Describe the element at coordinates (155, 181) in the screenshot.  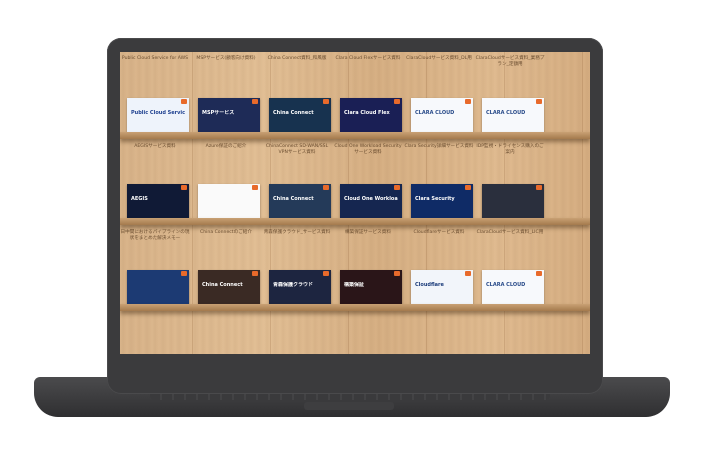
I see `catalog-item: AEGISサービス資料 AEGIS` at that location.